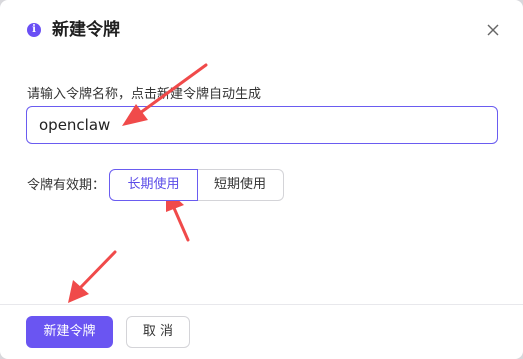 The image size is (523, 359). Describe the element at coordinates (158, 332) in the screenshot. I see `cancel-button: 取 消` at that location.